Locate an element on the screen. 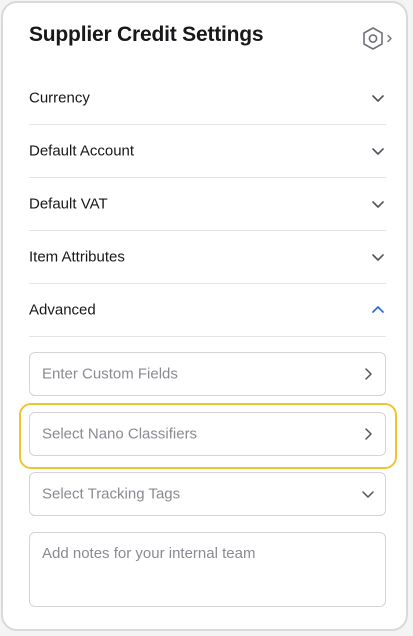 The width and height of the screenshot is (413, 636). section-currency: Currency is located at coordinates (207, 98).